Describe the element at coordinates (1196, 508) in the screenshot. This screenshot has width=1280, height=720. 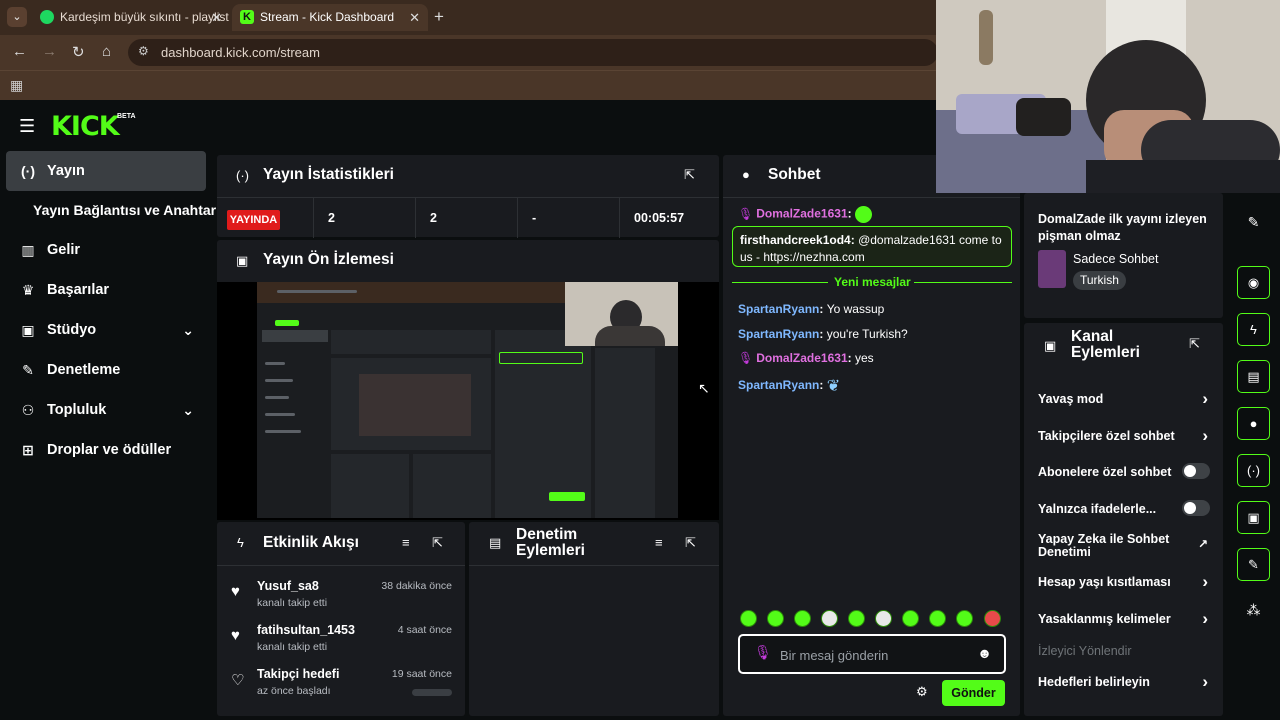
I see `emotes-only-toggle` at that location.